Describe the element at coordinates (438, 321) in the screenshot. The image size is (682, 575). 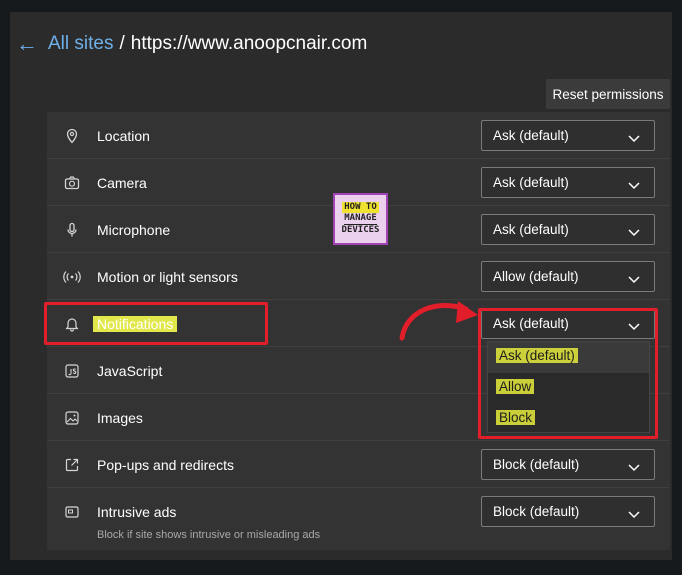
I see `annotation-arrow-icon` at that location.